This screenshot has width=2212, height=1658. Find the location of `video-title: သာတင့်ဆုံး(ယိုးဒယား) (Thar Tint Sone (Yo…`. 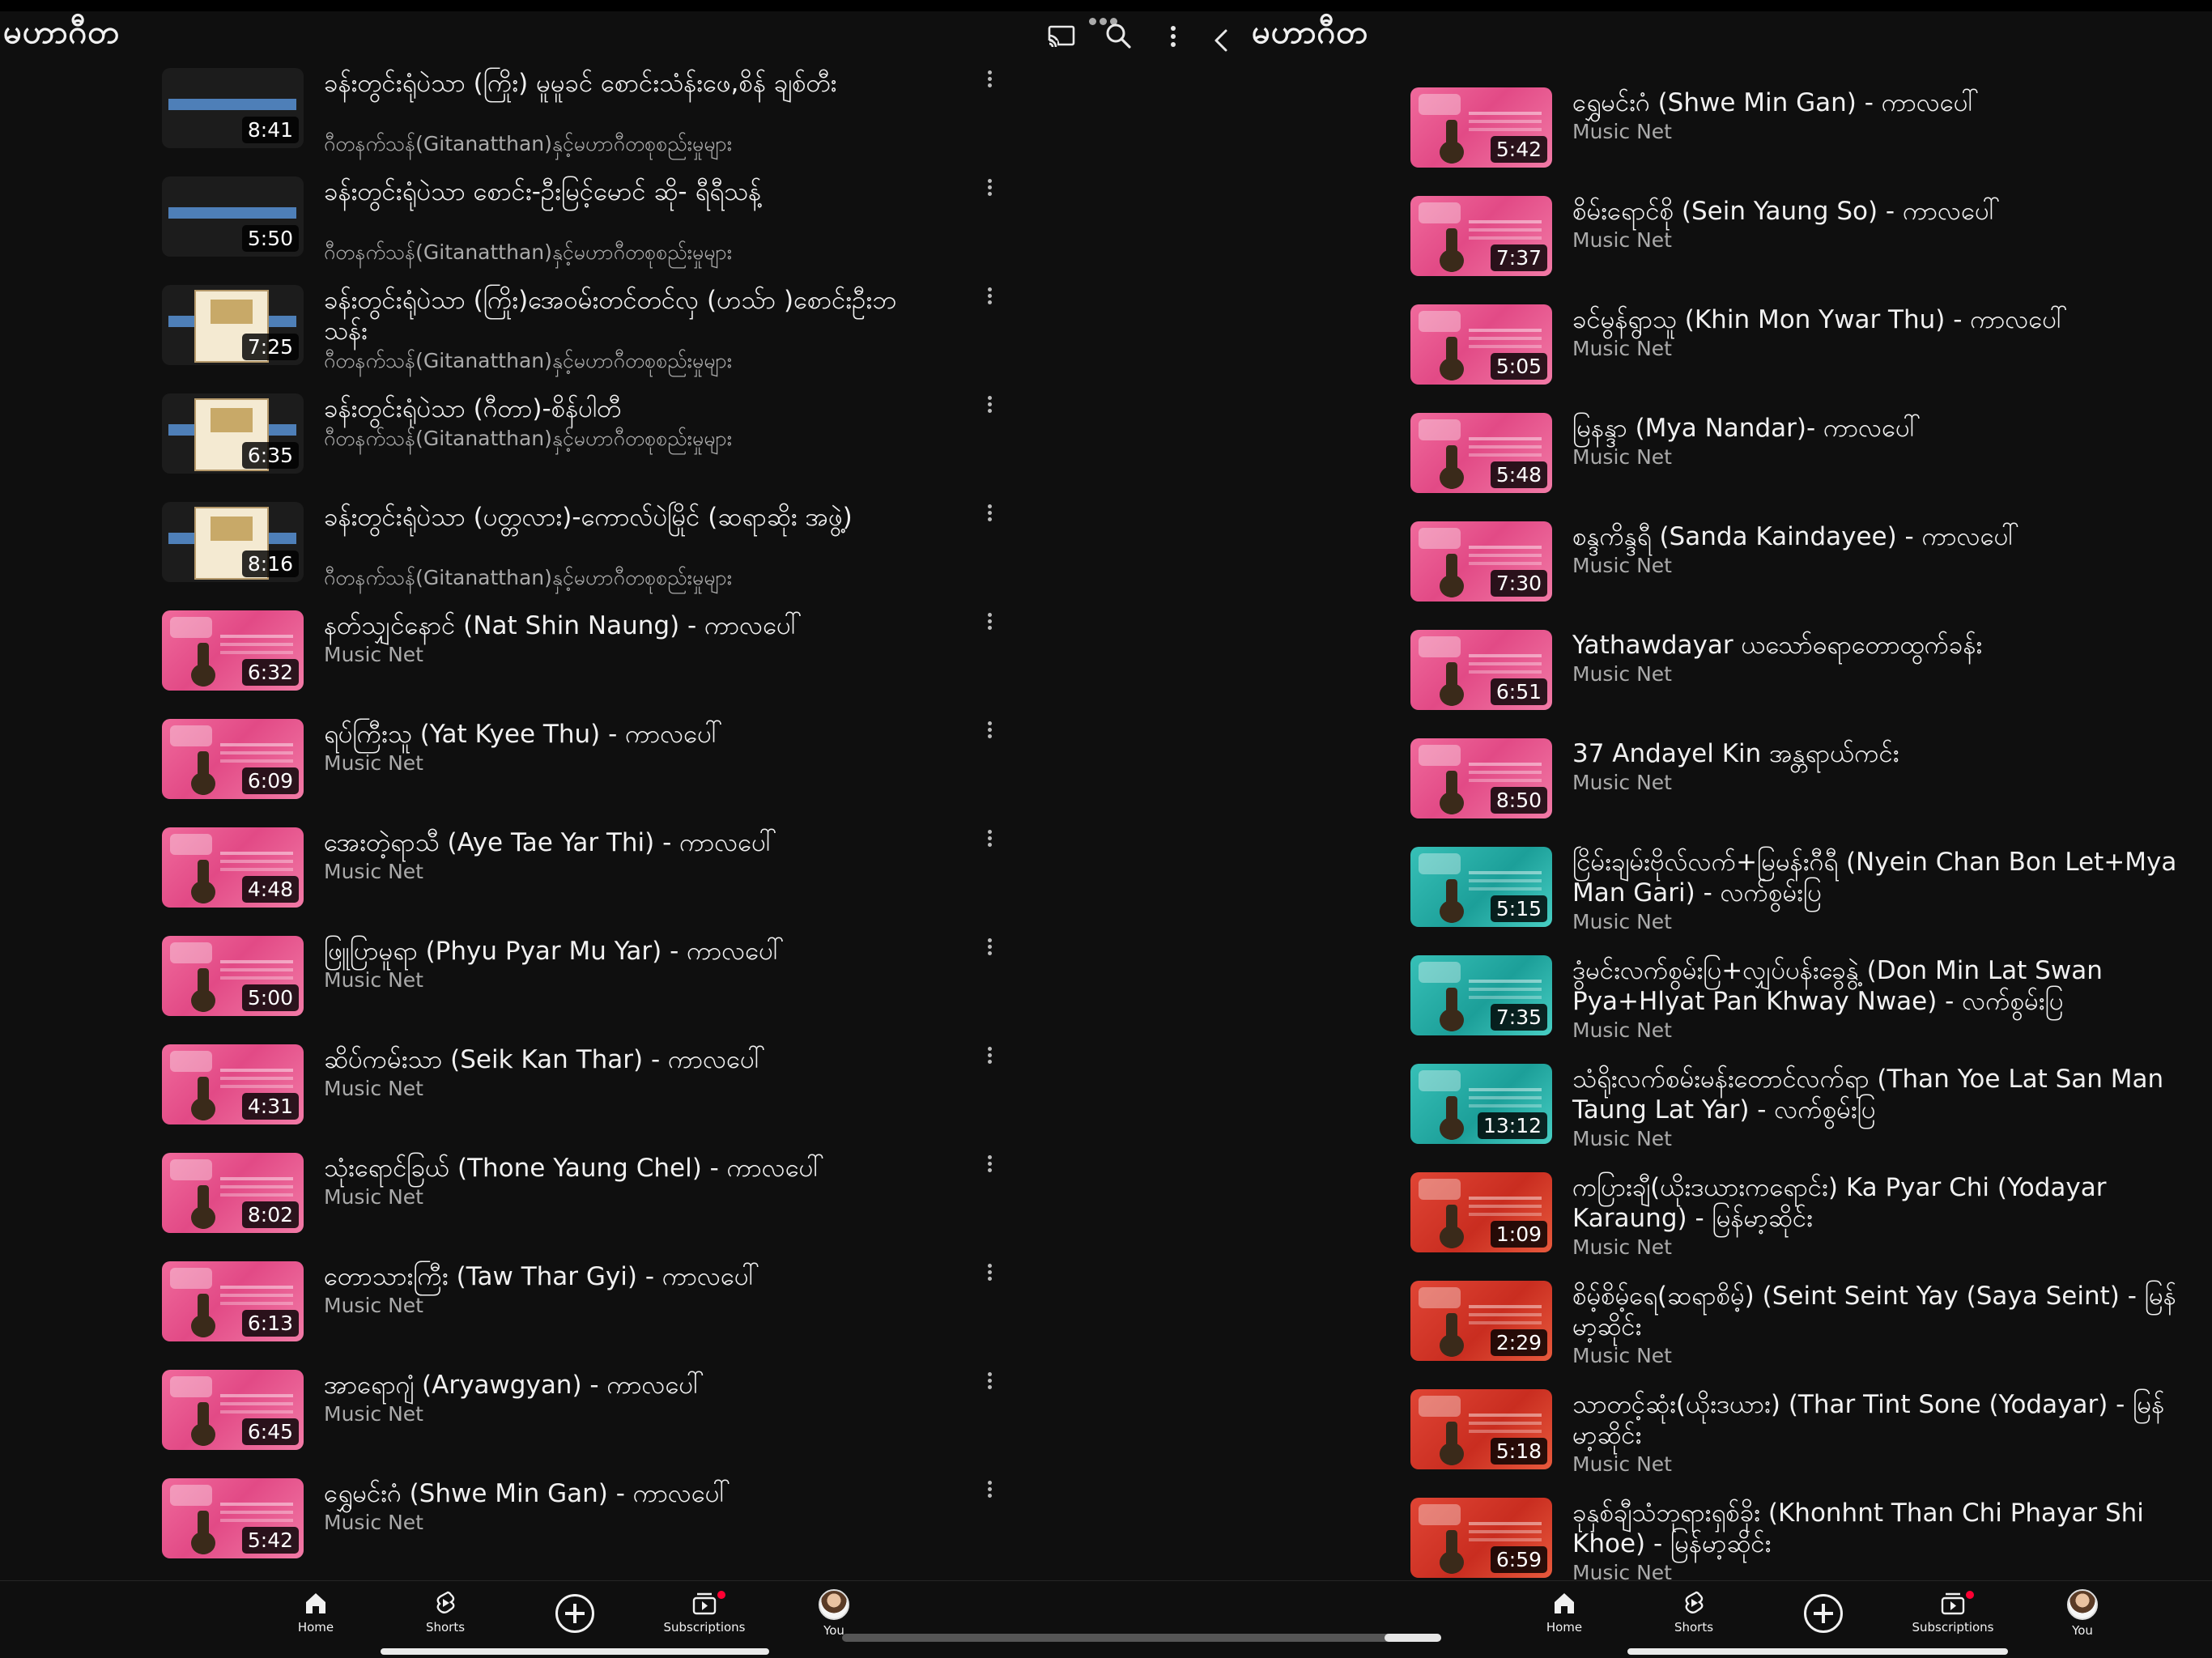

video-title: သာတင့်ဆုံး(ယိုးဒယား) (Thar Tint Sone (Yo… is located at coordinates (1880, 1420).